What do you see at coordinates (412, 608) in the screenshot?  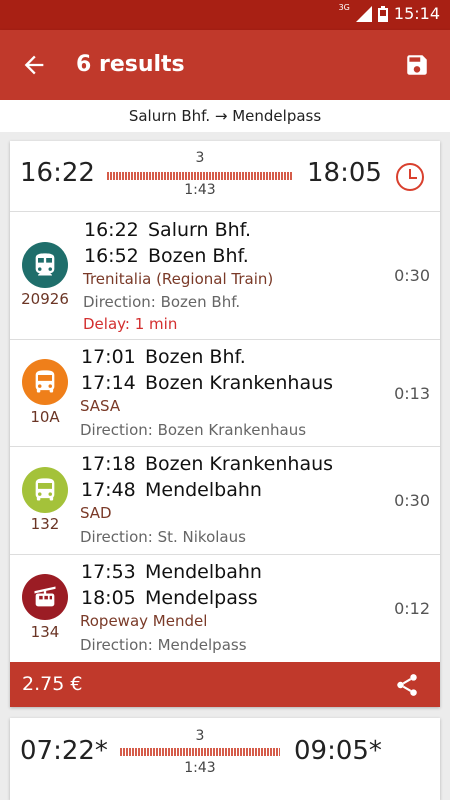 I see `leg-duration: 0:12` at bounding box center [412, 608].